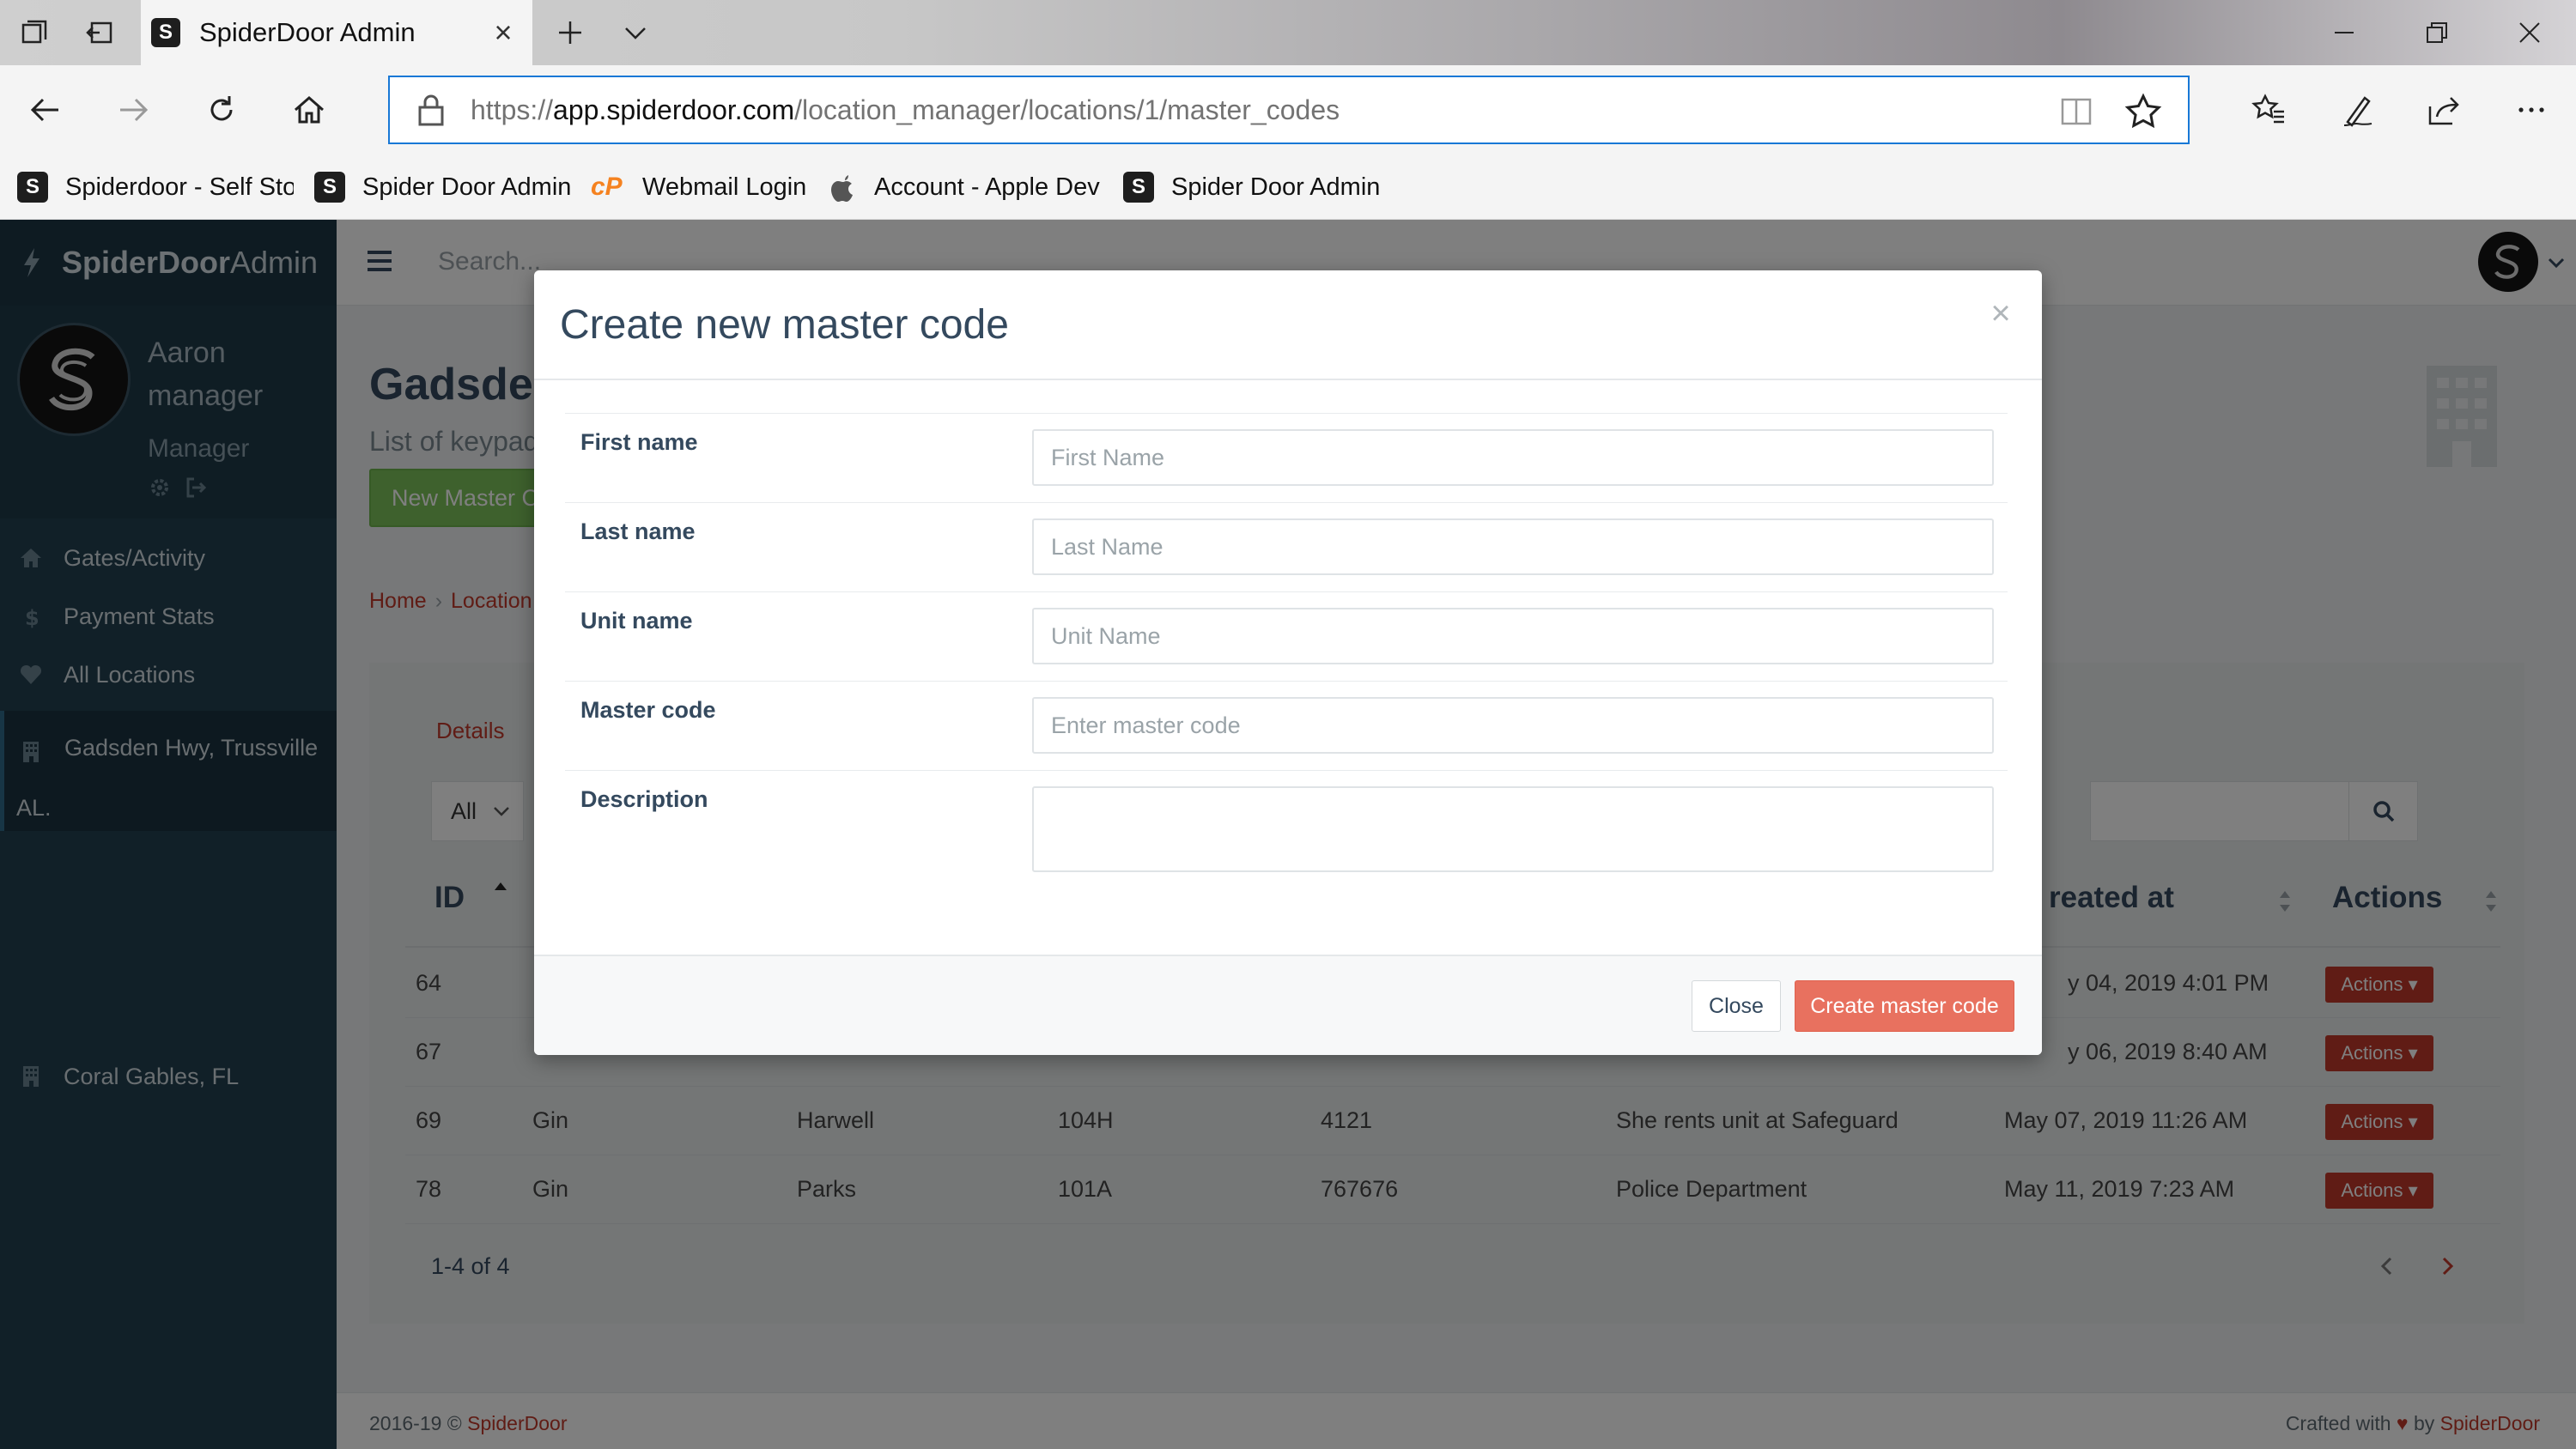  I want to click on close-icon: ×, so click(2001, 313).